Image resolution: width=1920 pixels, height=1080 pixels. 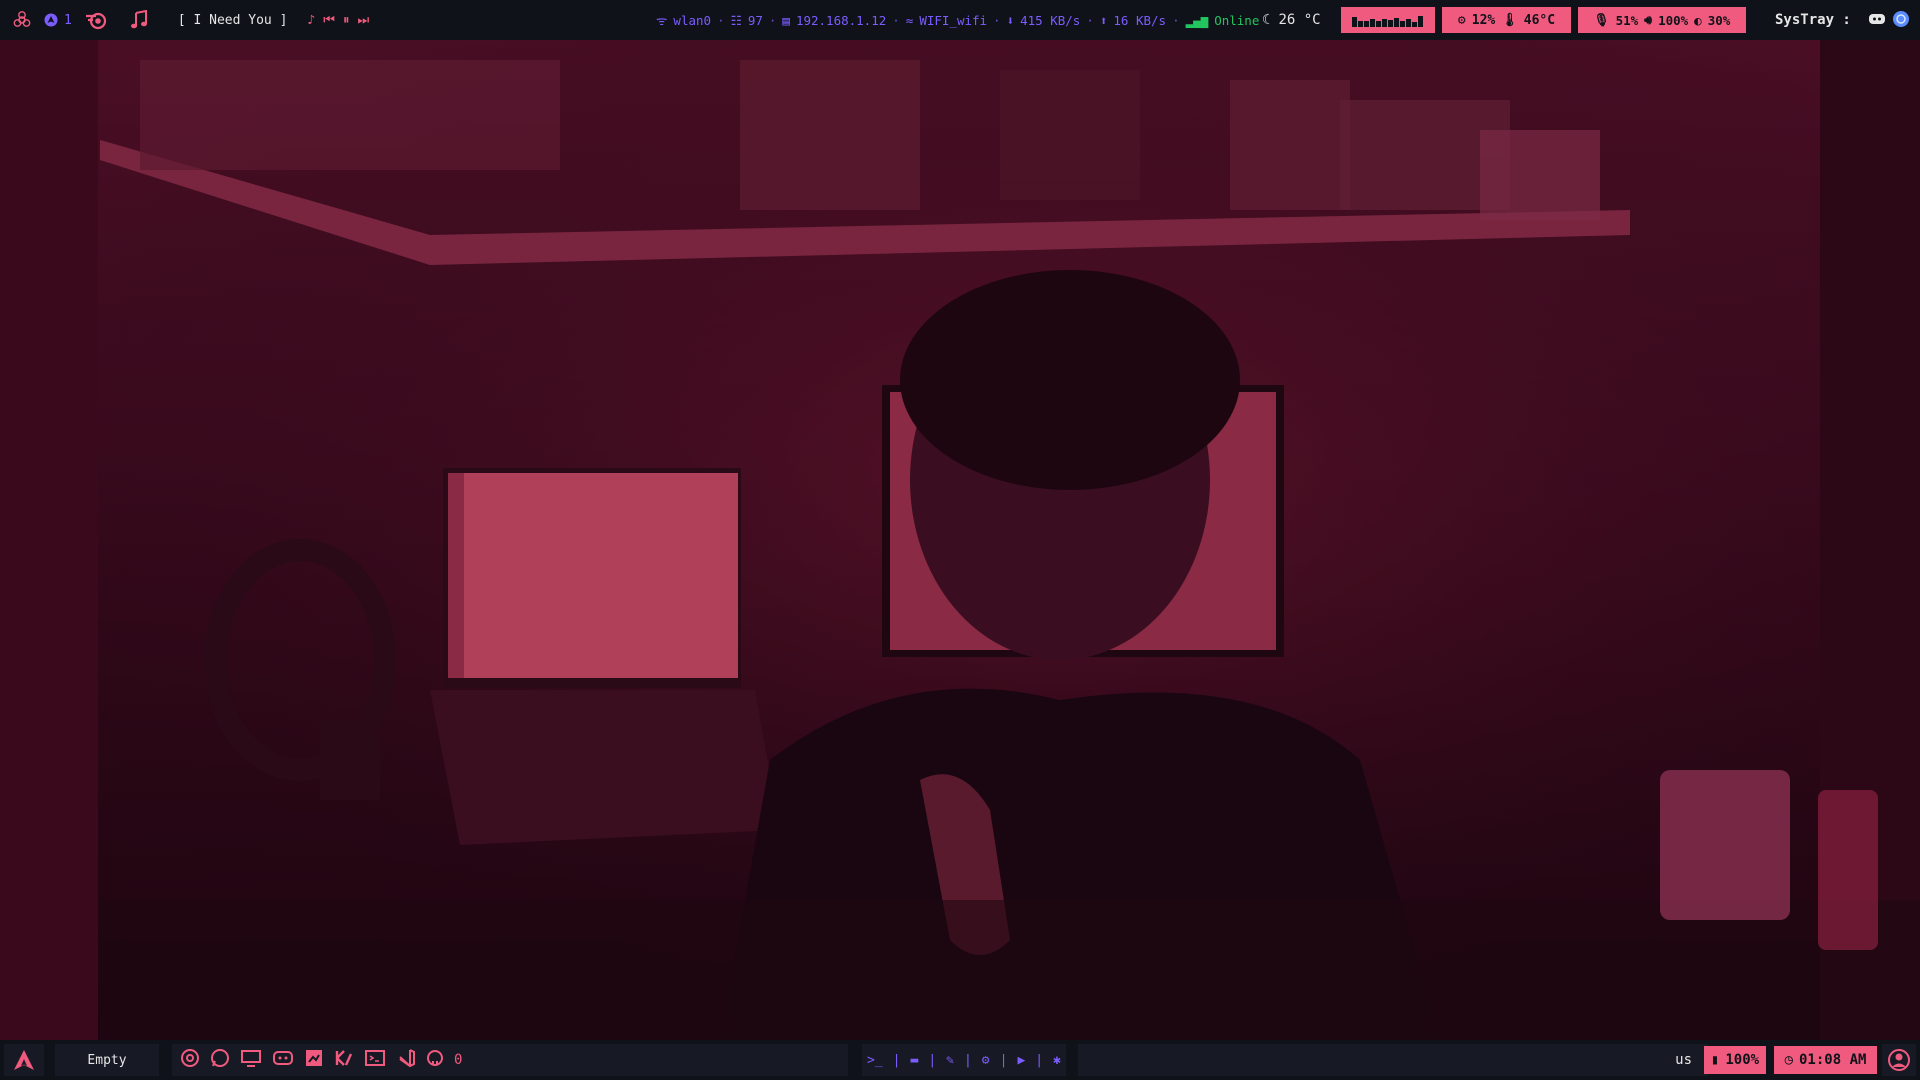 What do you see at coordinates (1103, 20) in the screenshot?
I see `upload-icon: ⬆` at bounding box center [1103, 20].